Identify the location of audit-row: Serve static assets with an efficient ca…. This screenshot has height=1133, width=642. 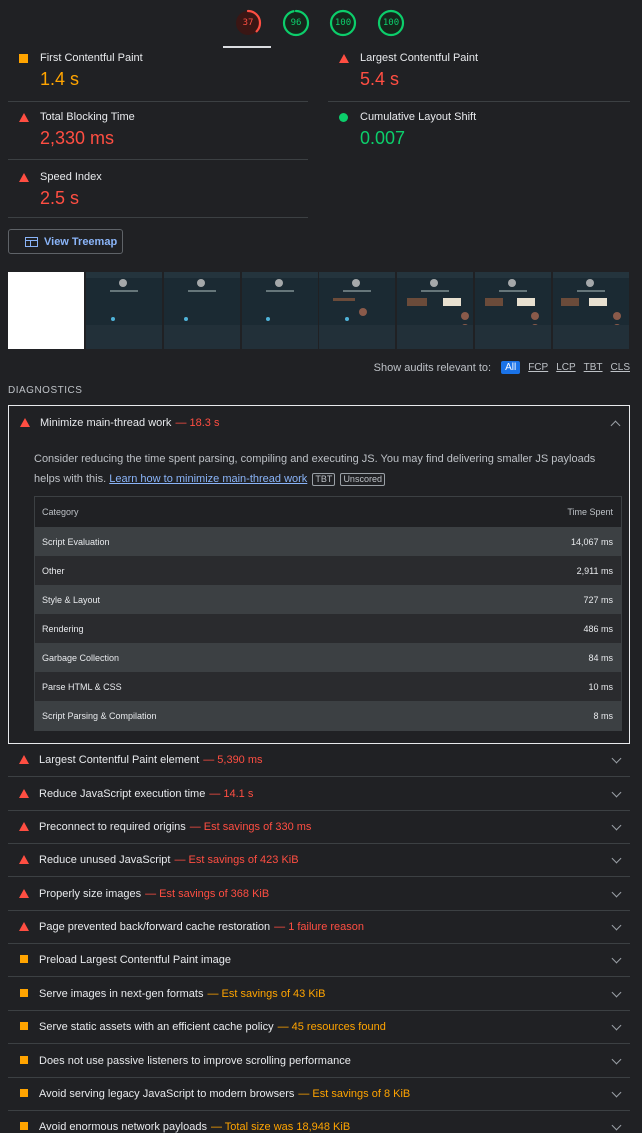
(319, 1027).